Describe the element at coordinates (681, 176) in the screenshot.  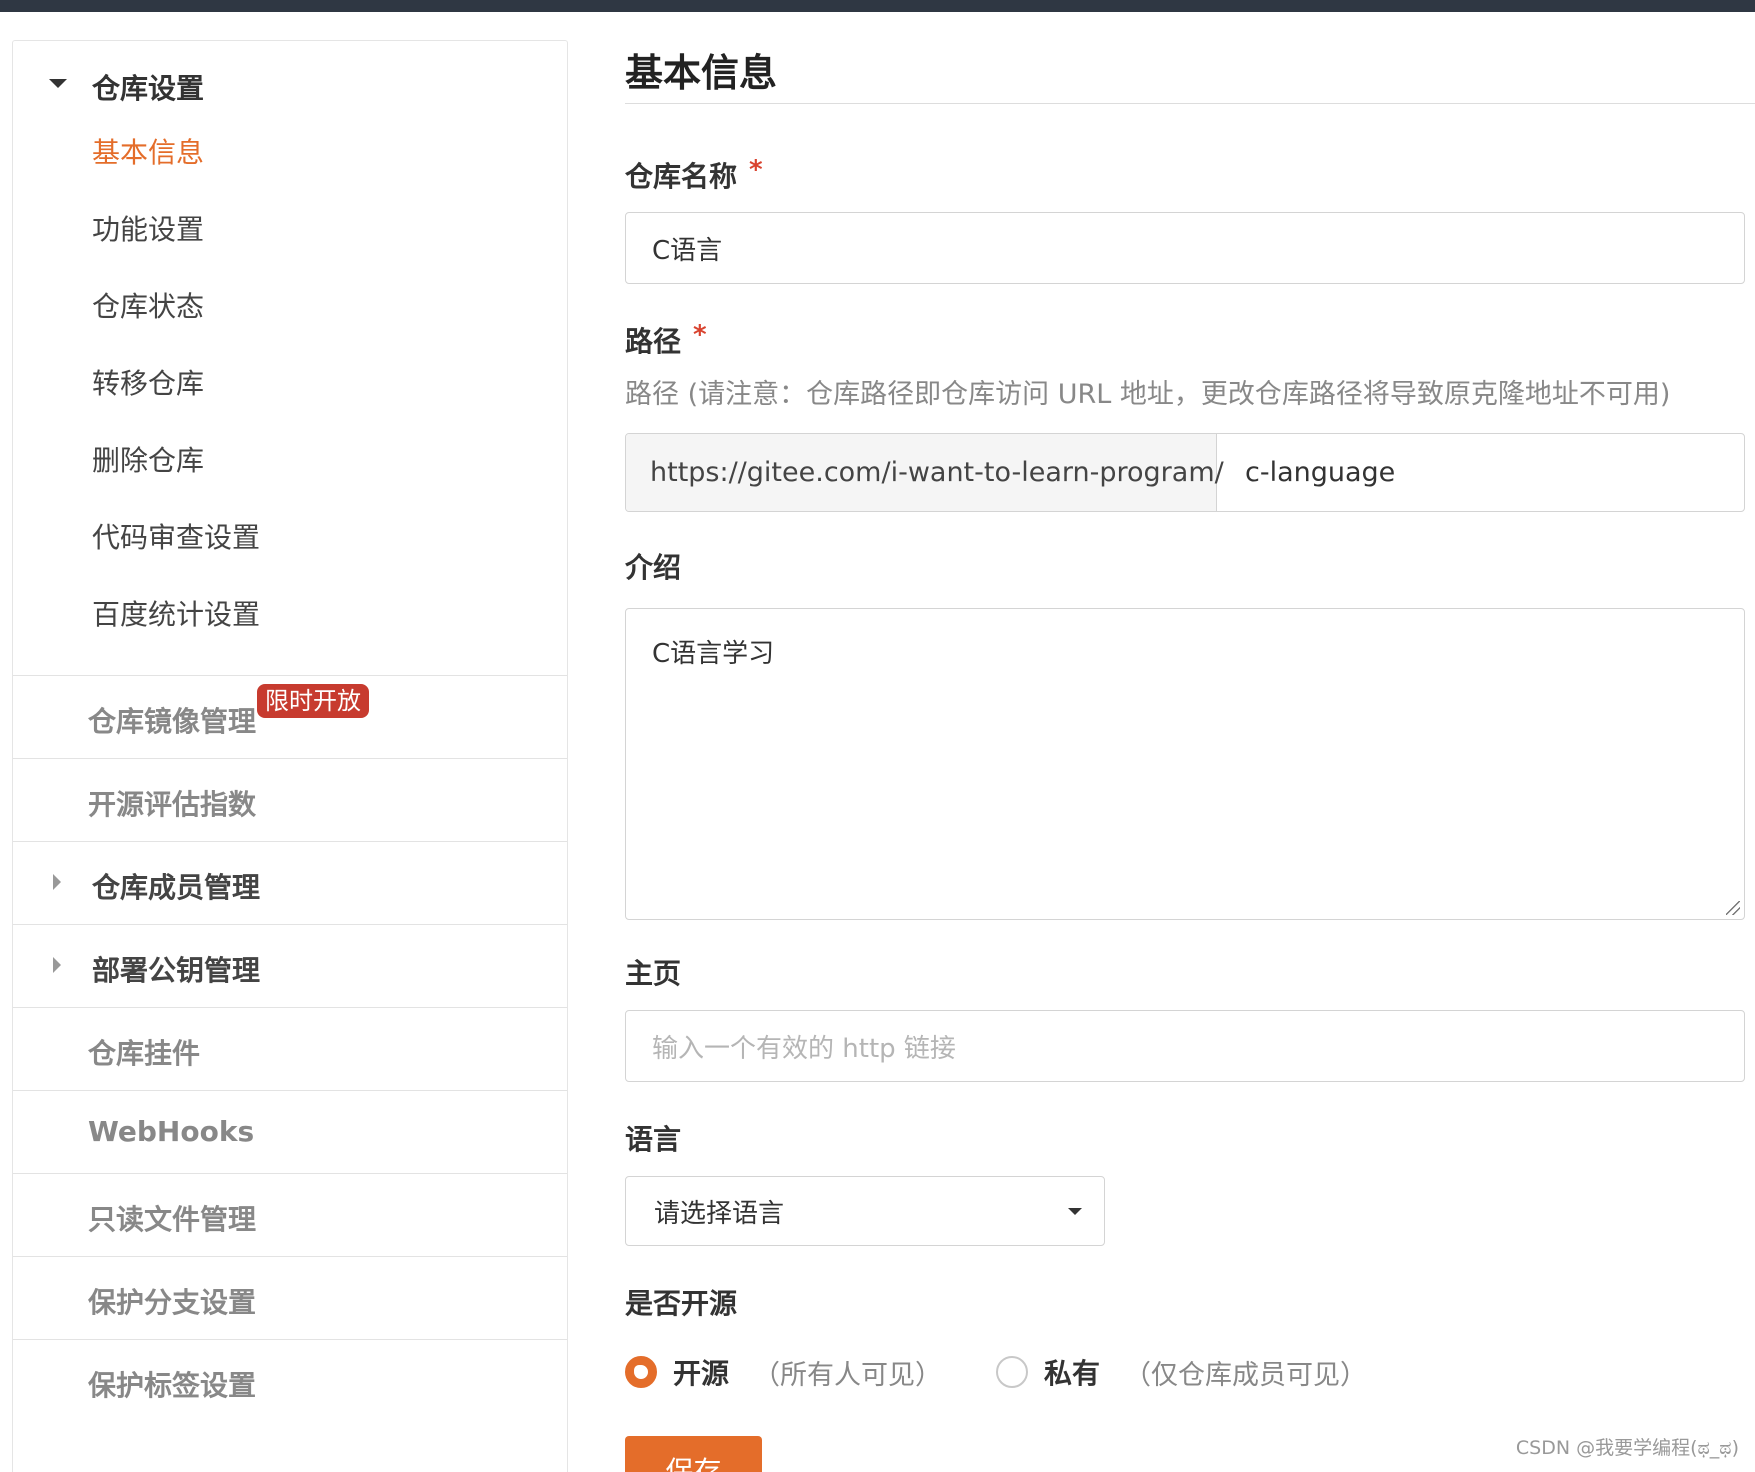
I see `repo-name-label-text: 仓库名称` at that location.